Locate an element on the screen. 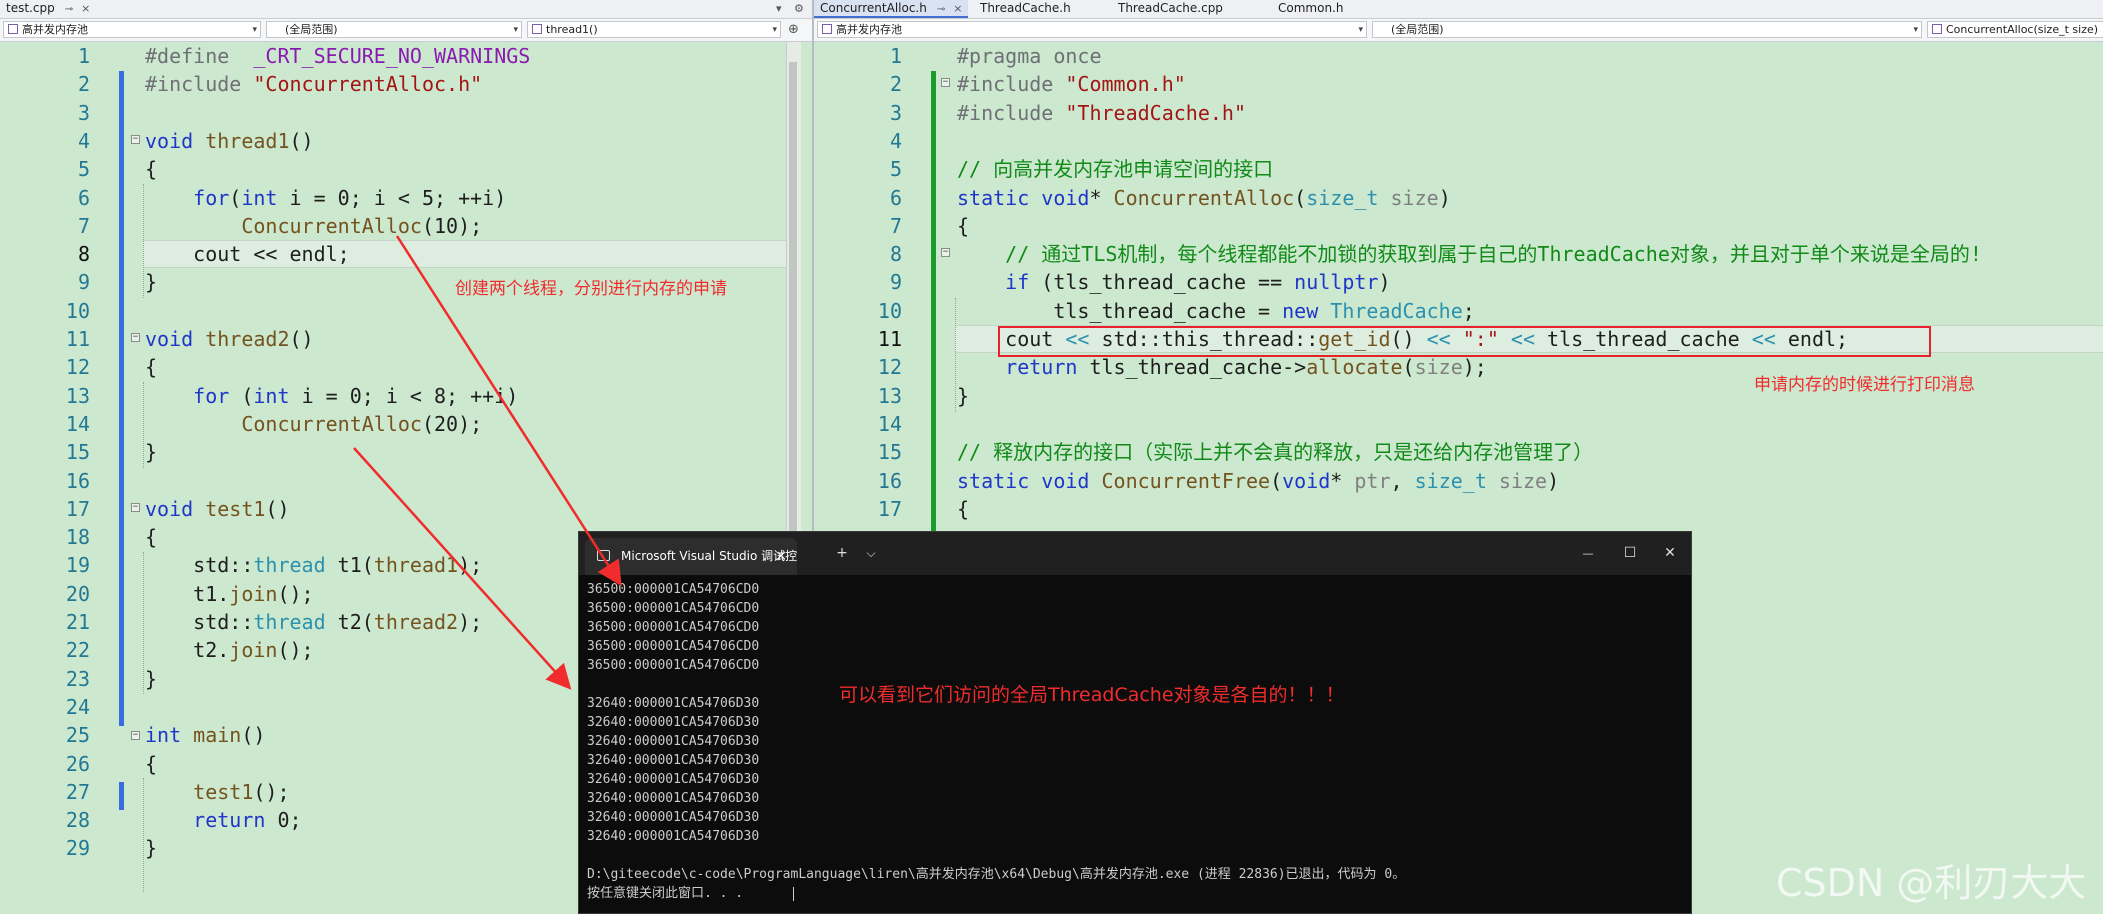  arrow-to-second-thread-output is located at coordinates (462, 568).